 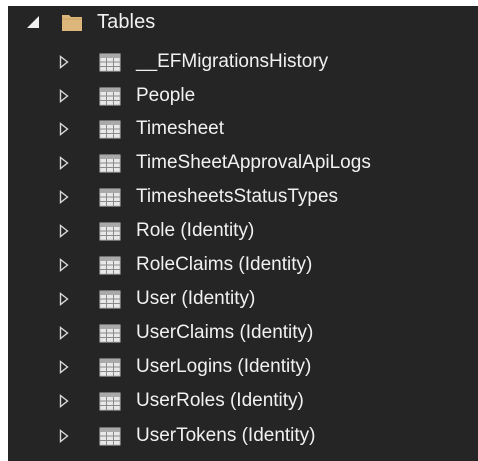 What do you see at coordinates (225, 332) in the screenshot?
I see `tree-node-label: UserClaims (Identity)` at bounding box center [225, 332].